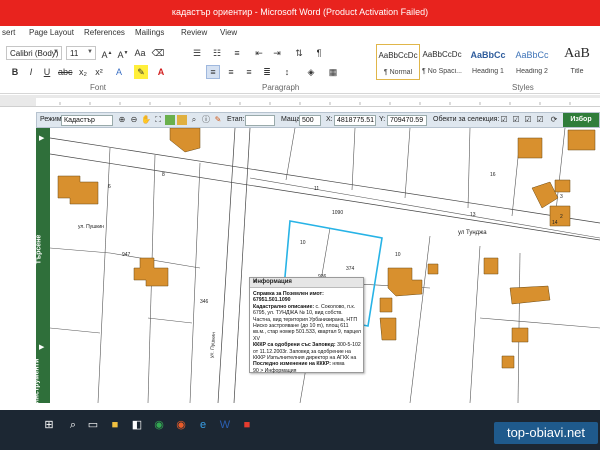 This screenshot has width=600, height=450. What do you see at coordinates (333, 72) in the screenshot?
I see `borders-icon: ▦` at bounding box center [333, 72].